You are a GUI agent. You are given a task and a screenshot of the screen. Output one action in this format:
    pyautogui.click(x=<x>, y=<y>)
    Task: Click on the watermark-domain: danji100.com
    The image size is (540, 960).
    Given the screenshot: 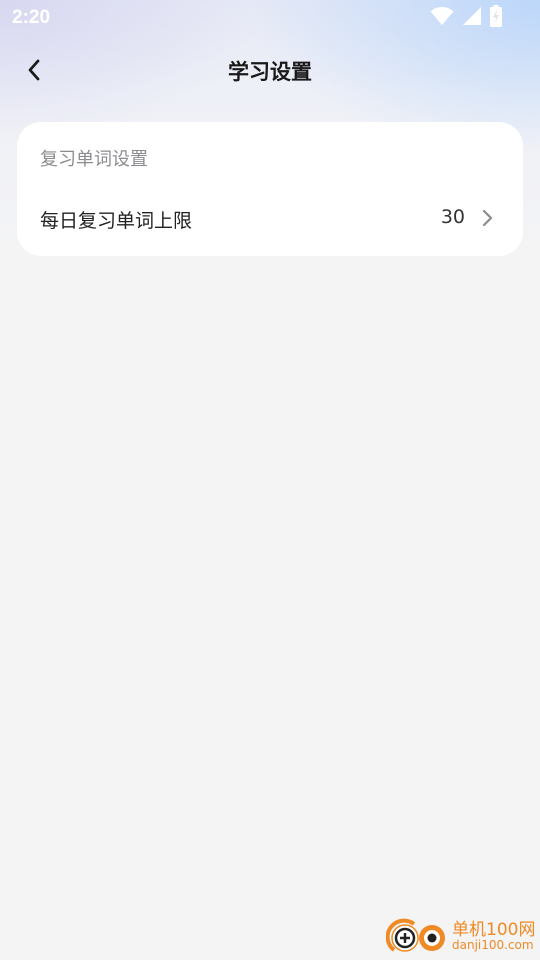 What is the action you would take?
    pyautogui.click(x=493, y=945)
    